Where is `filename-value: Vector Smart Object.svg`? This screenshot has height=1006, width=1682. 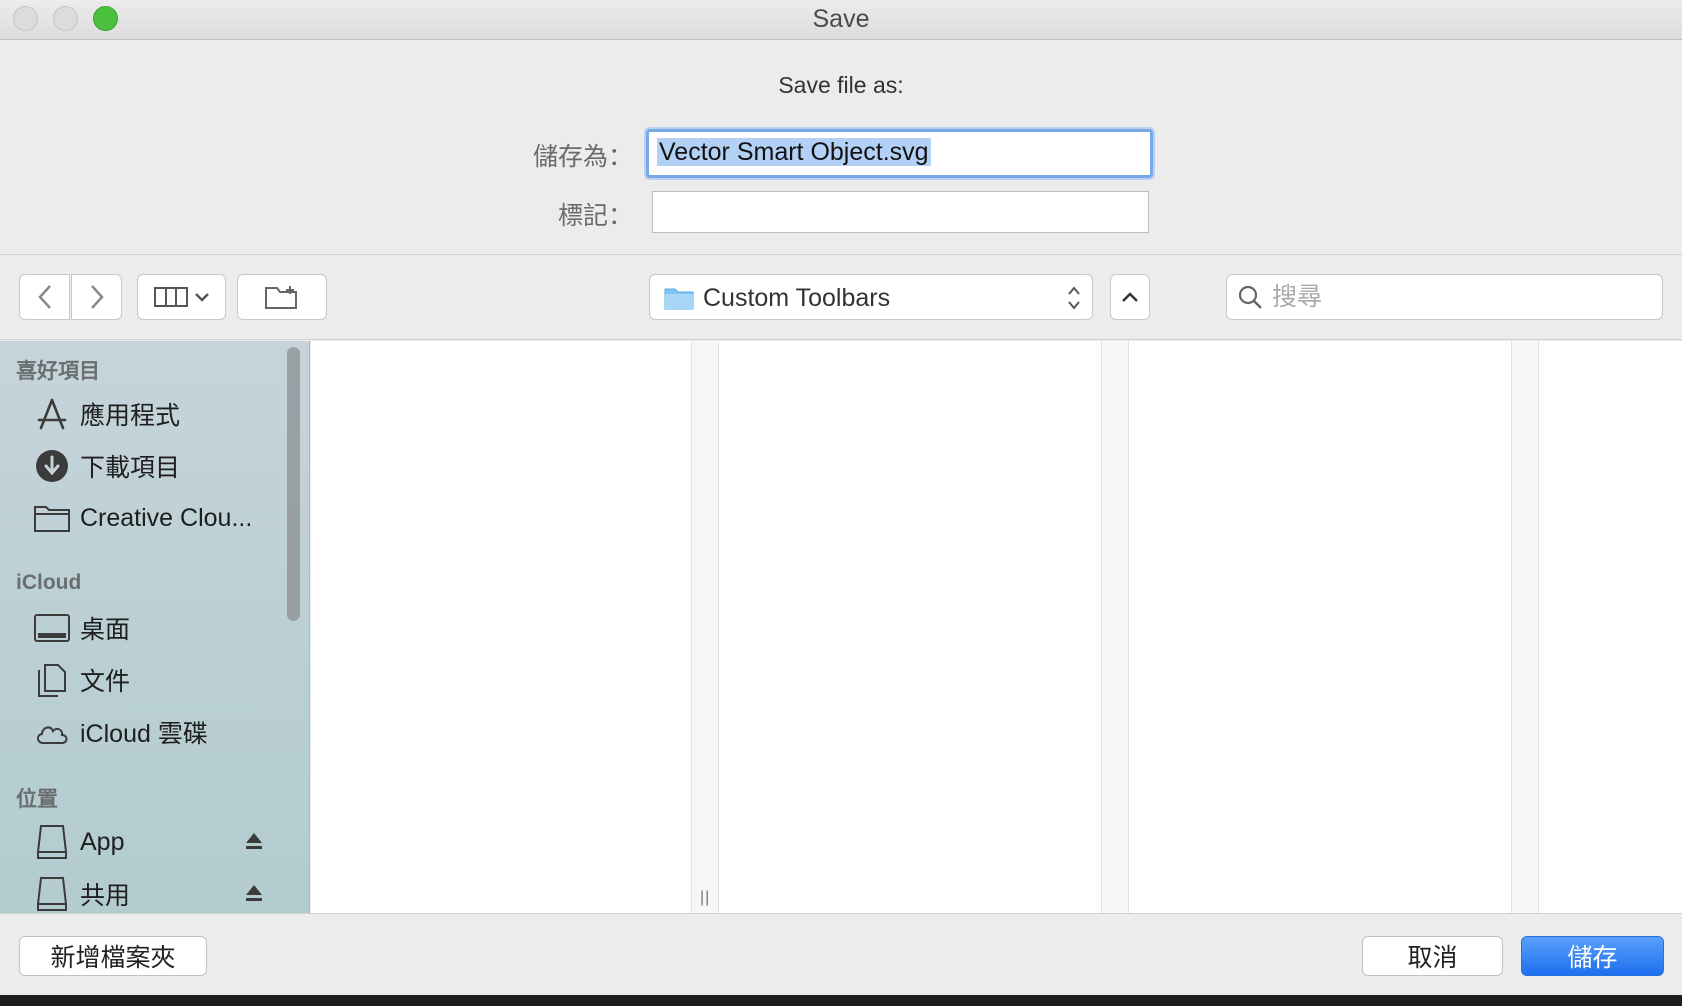 filename-value: Vector Smart Object.svg is located at coordinates (794, 152).